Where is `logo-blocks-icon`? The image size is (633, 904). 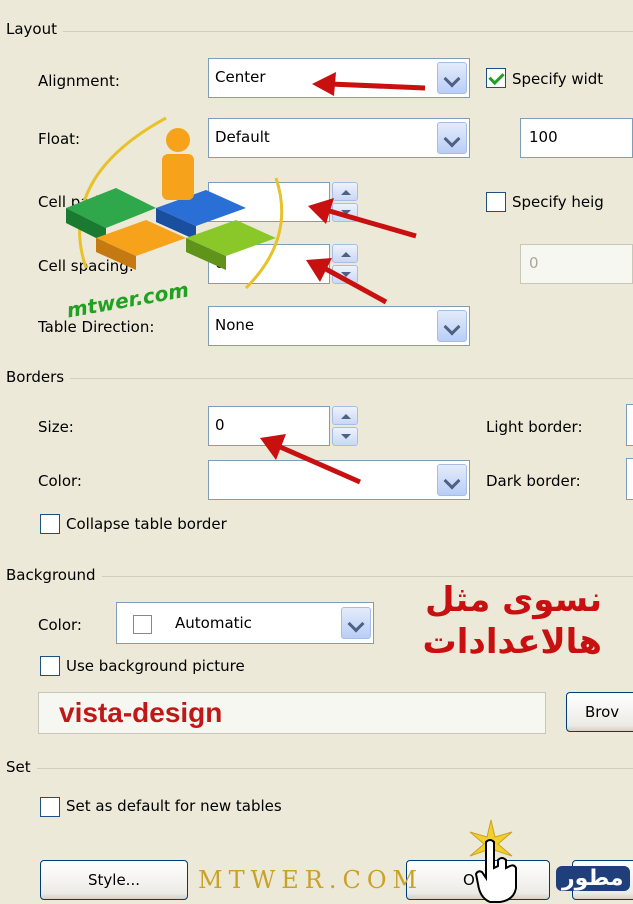
logo-blocks-icon is located at coordinates (175, 203).